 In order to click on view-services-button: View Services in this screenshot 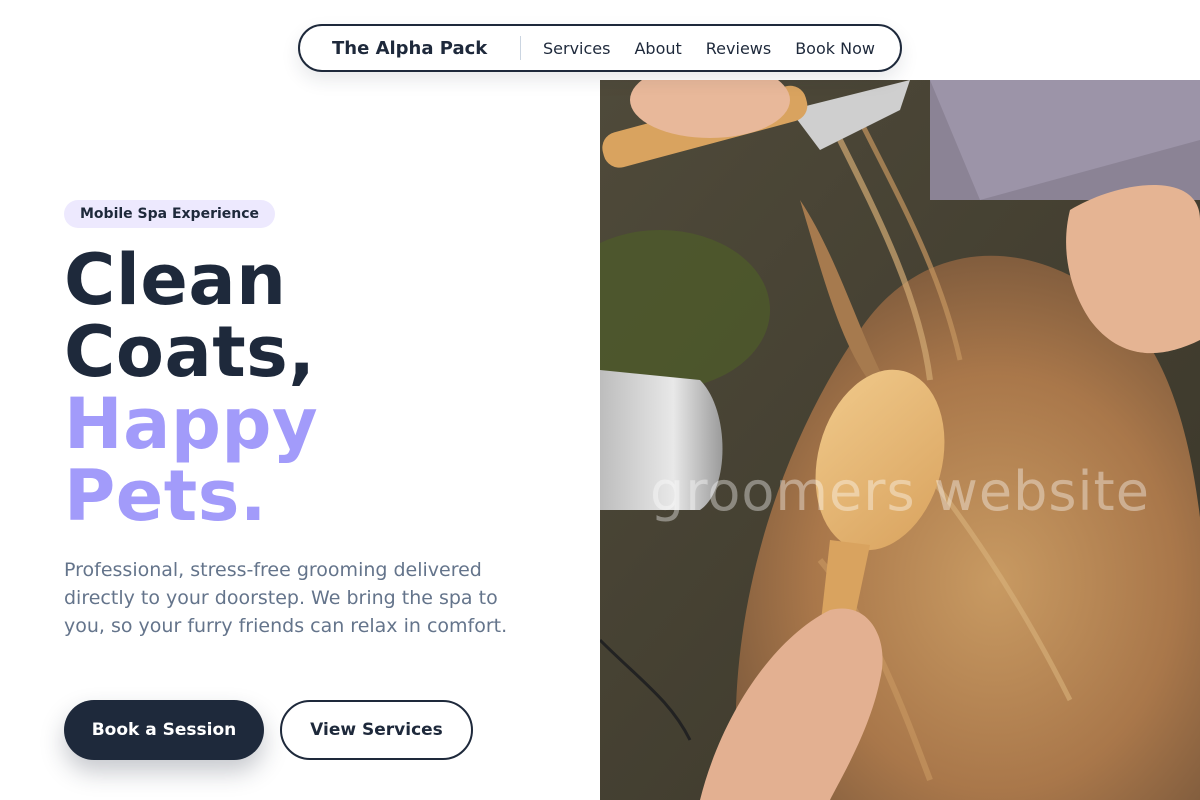, I will do `click(376, 730)`.